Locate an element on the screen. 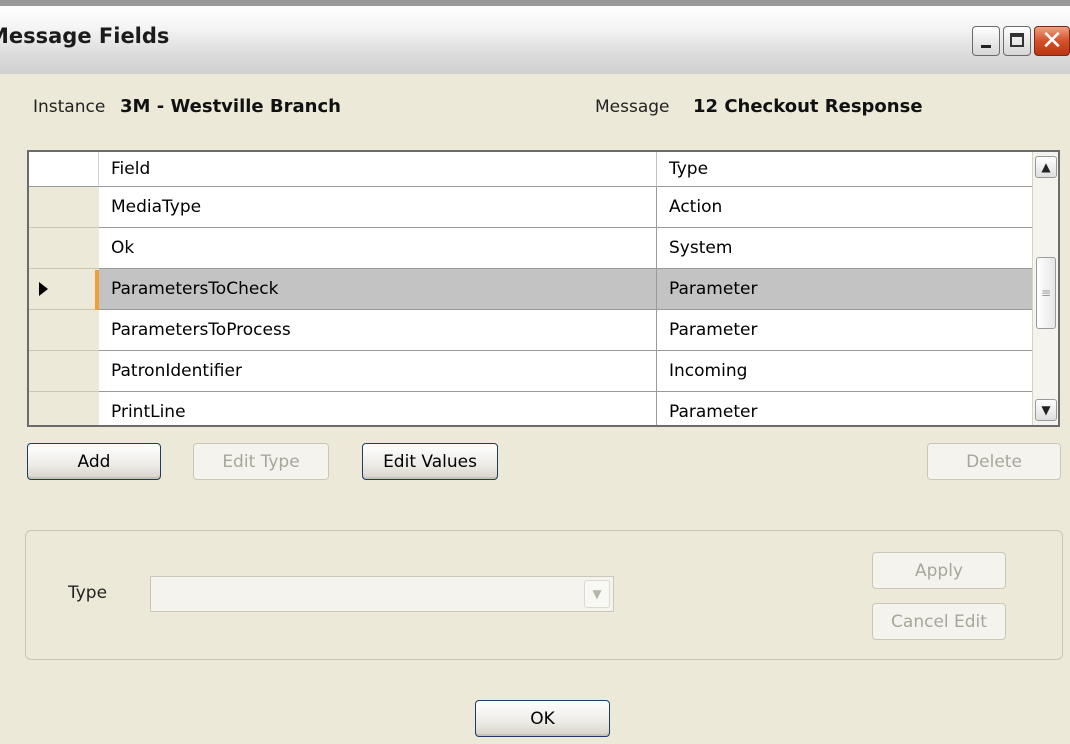 The height and width of the screenshot is (744, 1070). cell-field: MediaType is located at coordinates (378, 207).